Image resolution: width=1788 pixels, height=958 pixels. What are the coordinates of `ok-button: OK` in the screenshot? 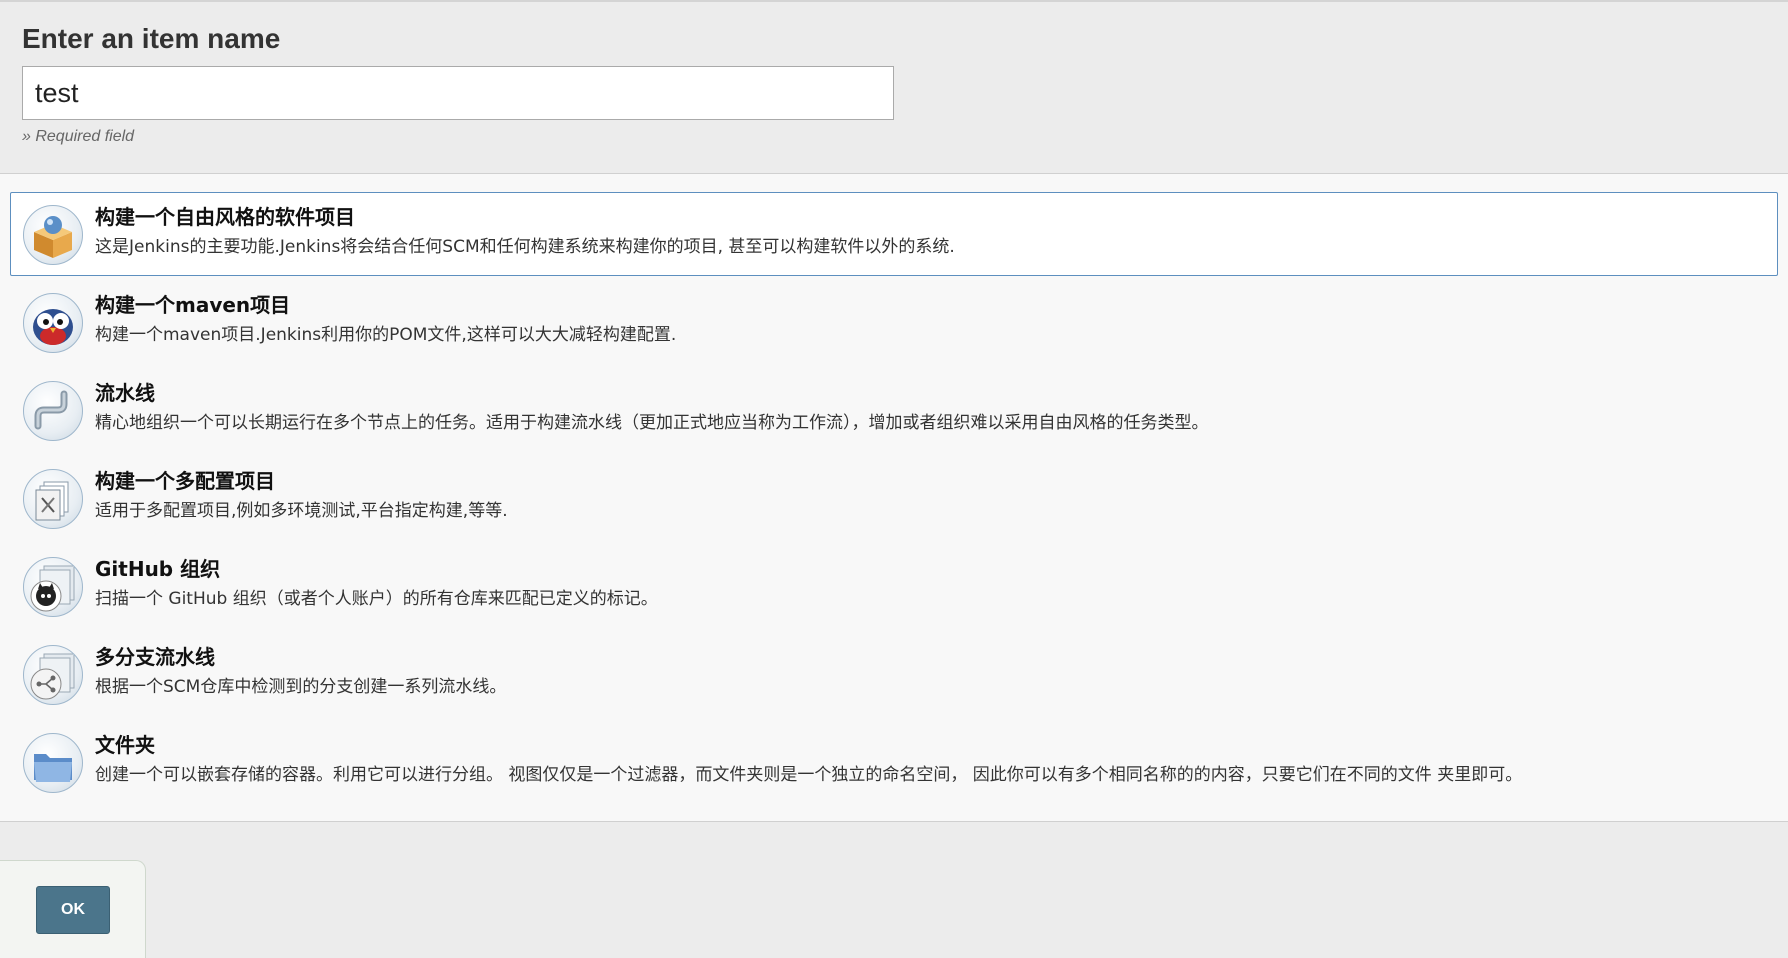 It's located at (73, 910).